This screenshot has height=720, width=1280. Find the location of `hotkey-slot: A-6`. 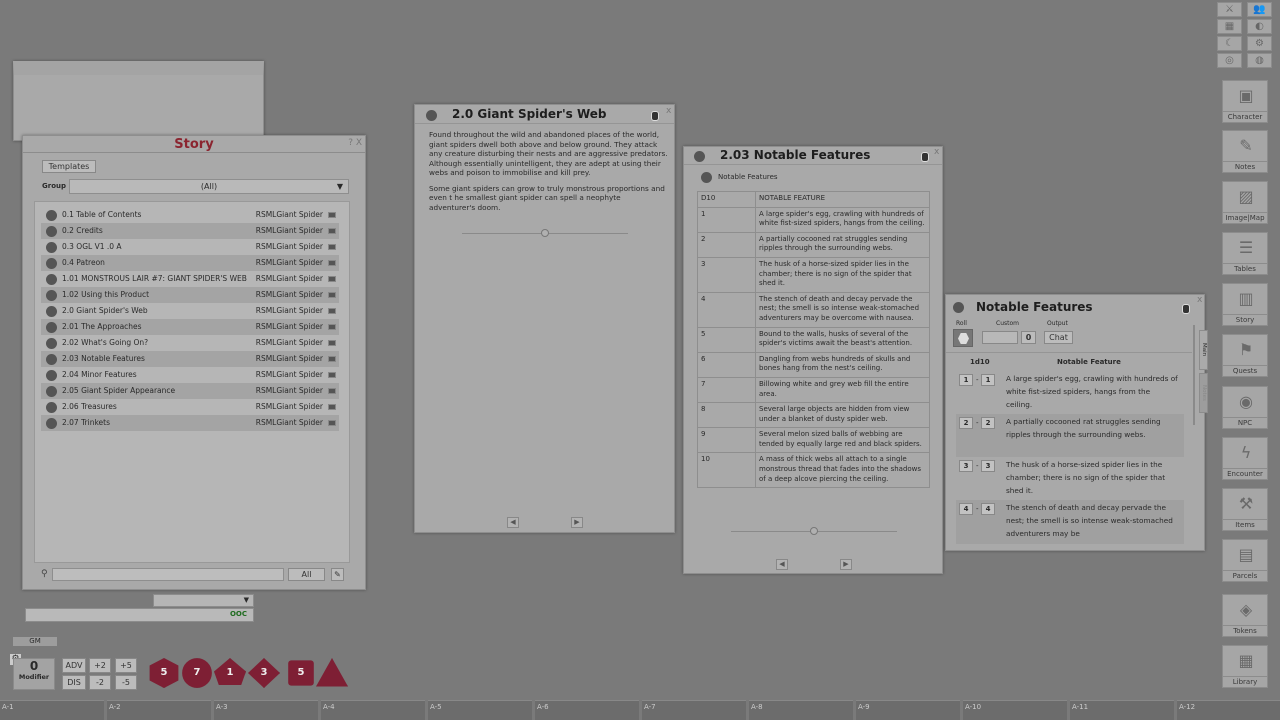

hotkey-slot: A-6 is located at coordinates (587, 710).